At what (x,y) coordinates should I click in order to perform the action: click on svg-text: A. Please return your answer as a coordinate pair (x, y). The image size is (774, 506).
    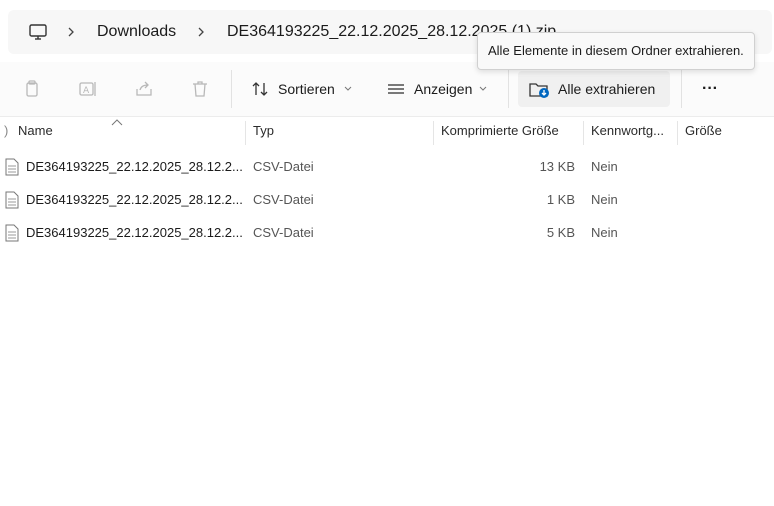
    Looking at the image, I should click on (86, 91).